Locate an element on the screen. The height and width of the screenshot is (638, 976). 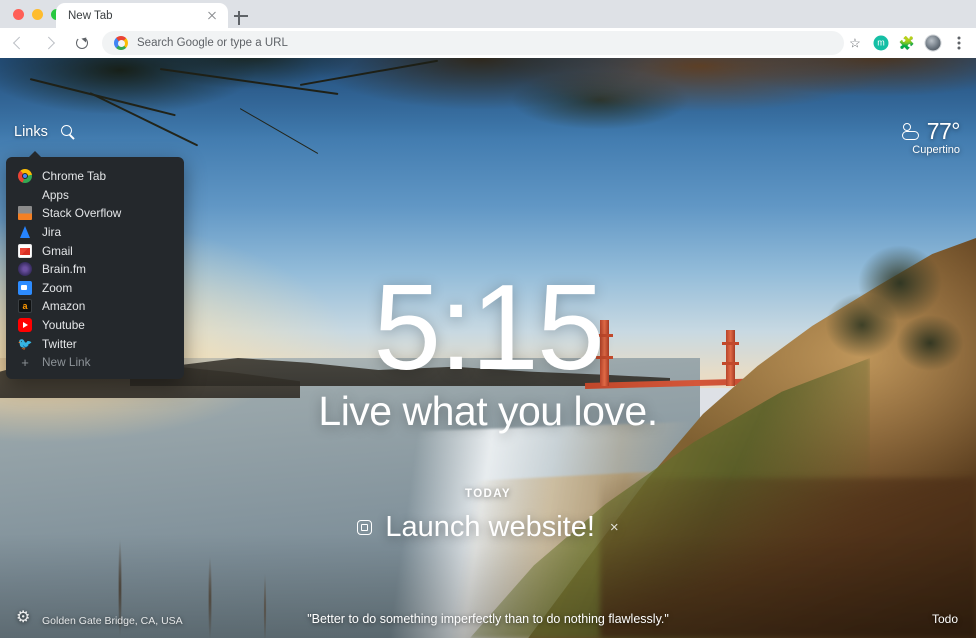
amazon-icon: a is located at coordinates (25, 306).